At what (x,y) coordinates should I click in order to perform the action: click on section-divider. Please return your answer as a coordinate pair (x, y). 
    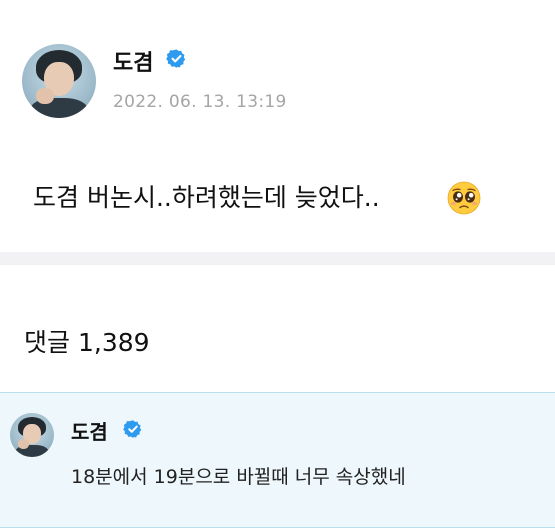
    Looking at the image, I should click on (277, 258).